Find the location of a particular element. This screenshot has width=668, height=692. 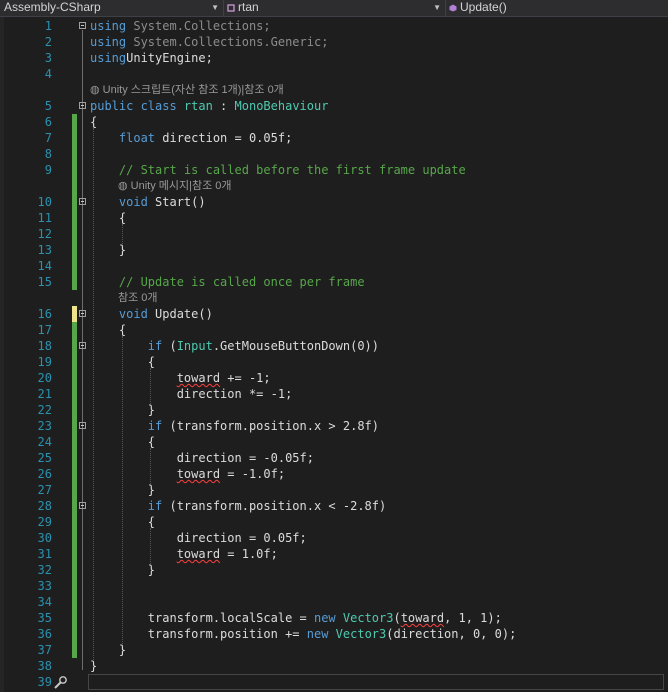

code-token: Update() is located at coordinates (180, 314).